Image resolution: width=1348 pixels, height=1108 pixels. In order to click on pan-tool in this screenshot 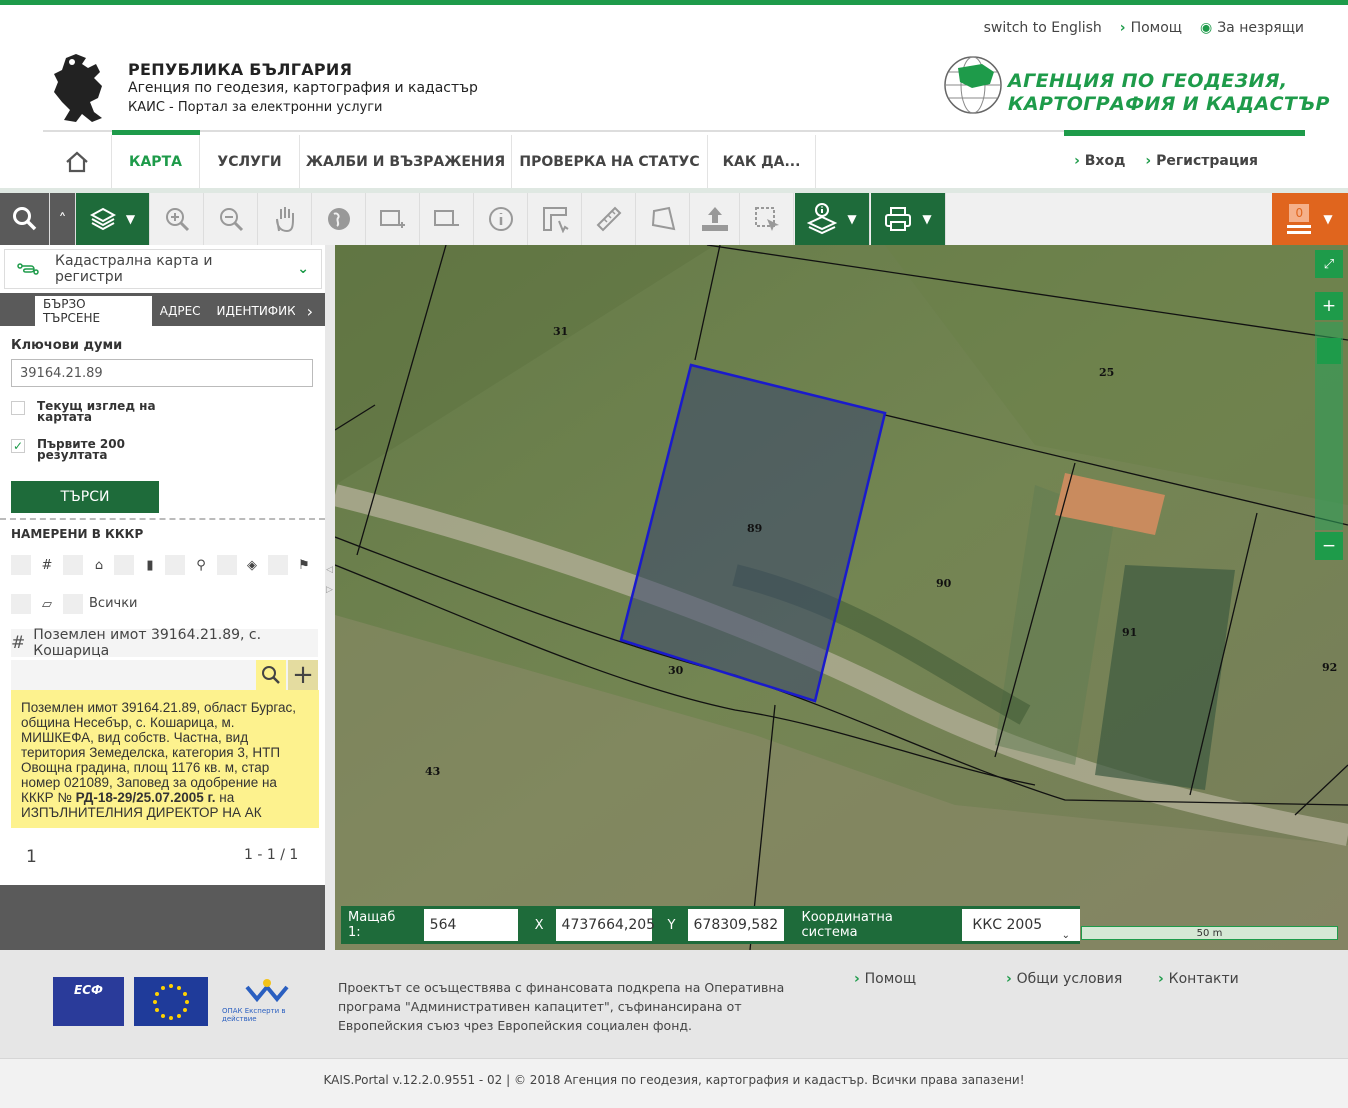, I will do `click(285, 219)`.